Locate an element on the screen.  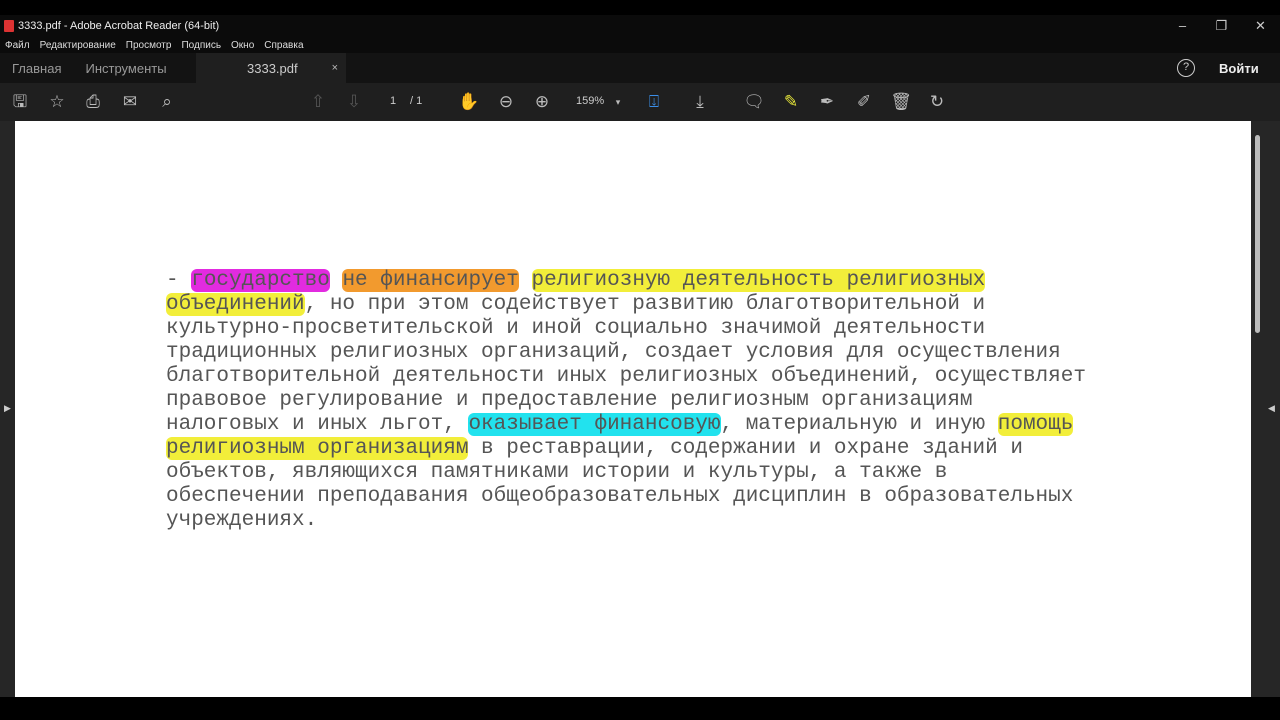
tab-document-label: 3333.pdf is located at coordinates (272, 68).